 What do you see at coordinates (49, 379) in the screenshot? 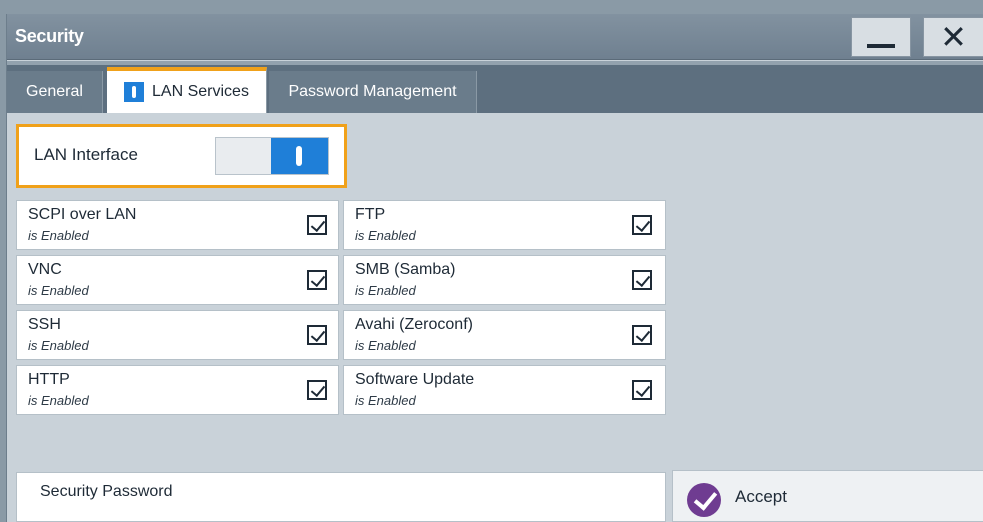
I see `service-name: HTTP` at bounding box center [49, 379].